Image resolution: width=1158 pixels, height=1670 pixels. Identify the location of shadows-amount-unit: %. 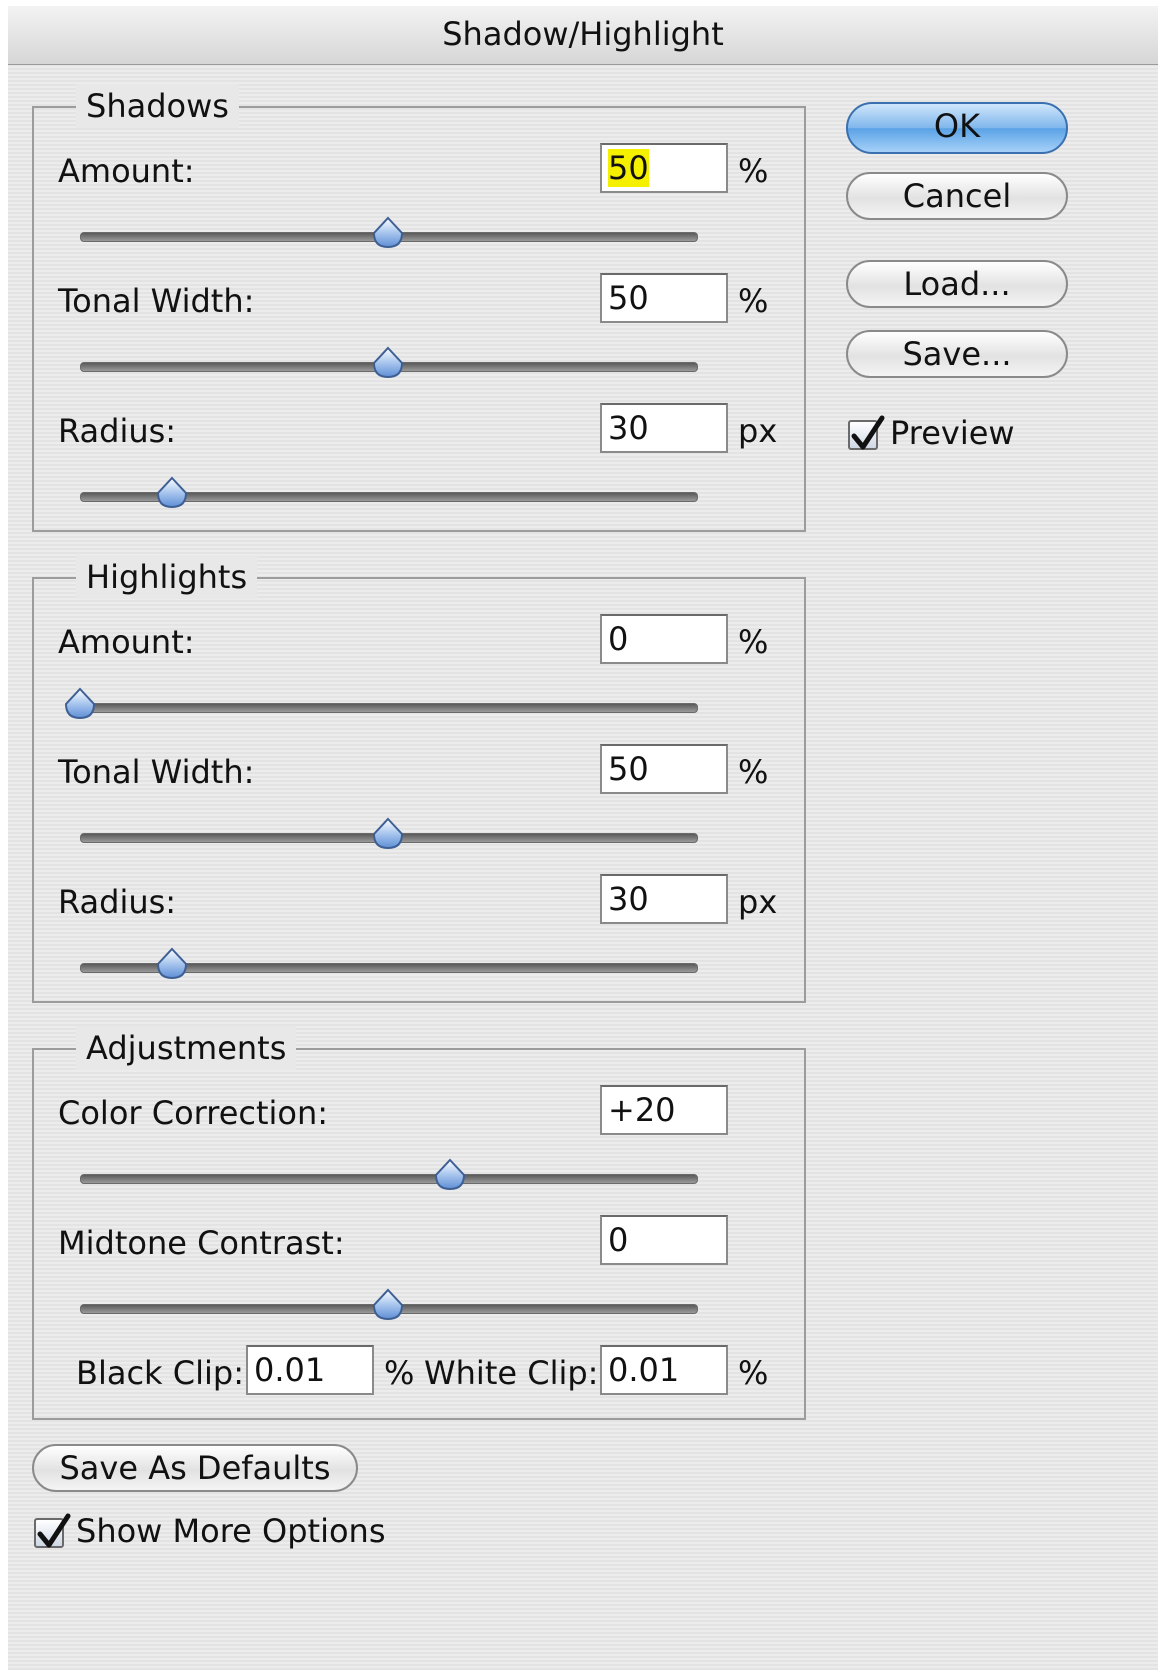
(753, 171).